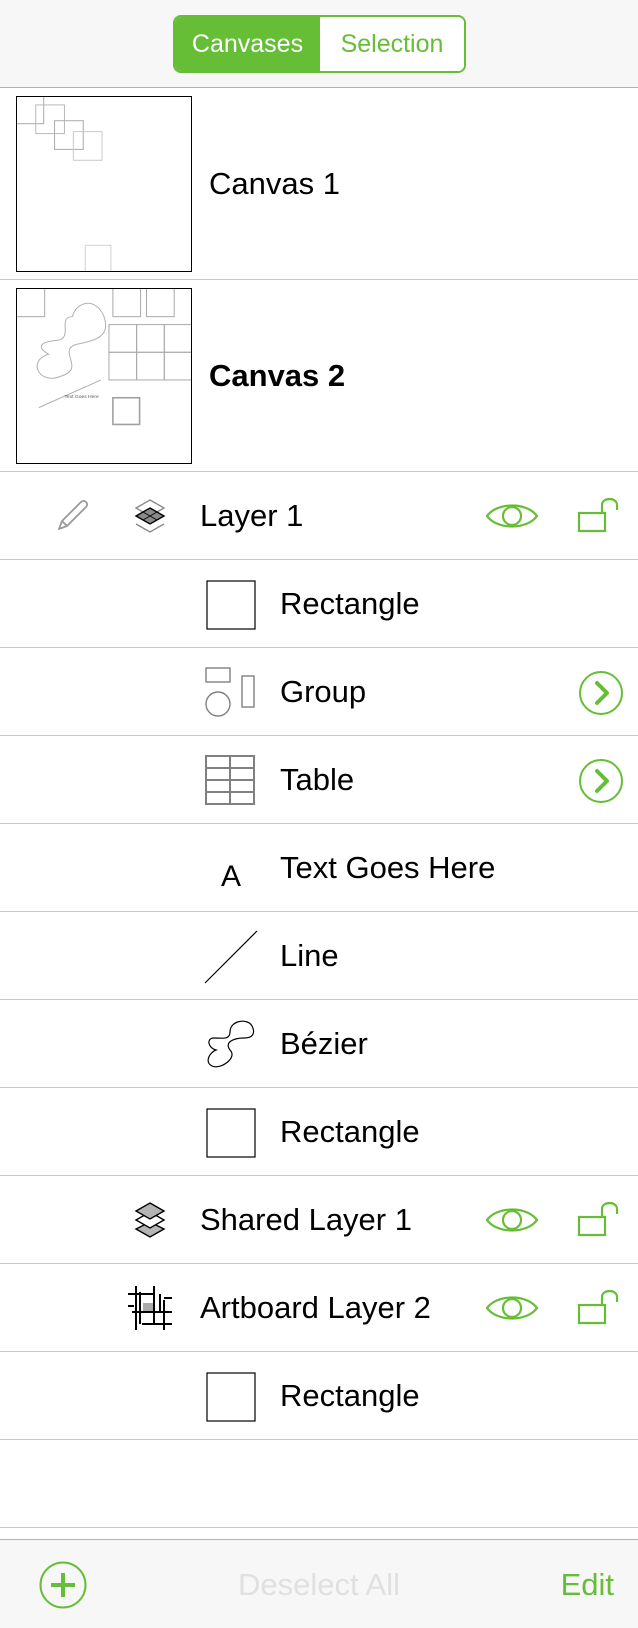  I want to click on object-row-group: Group, so click(319, 692).